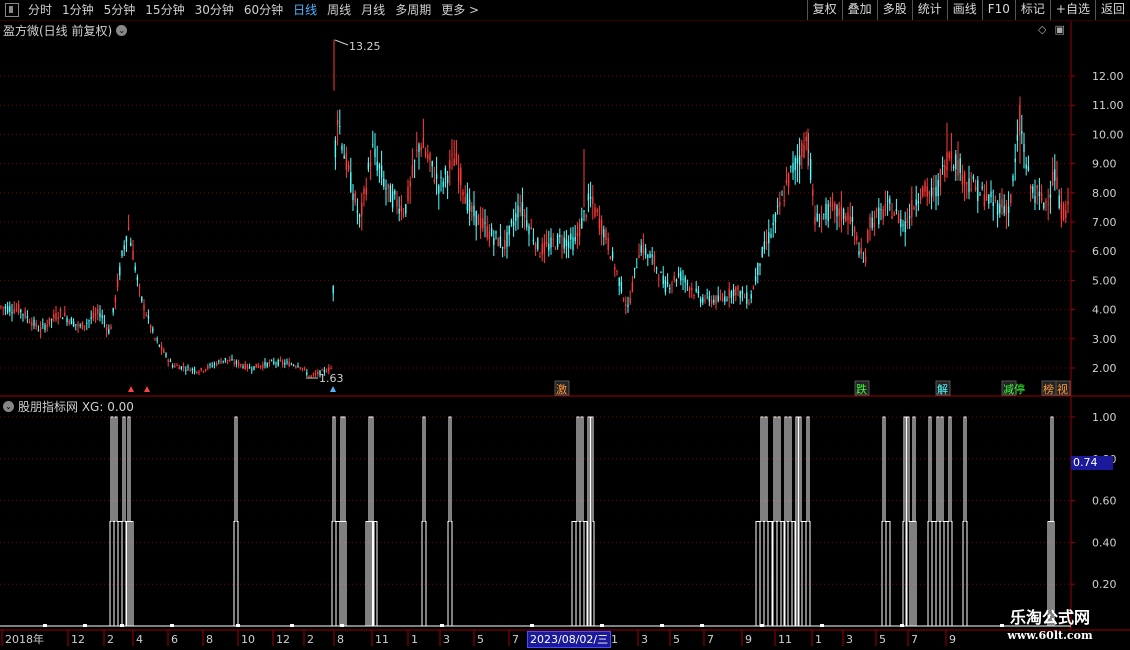 The image size is (1130, 650). What do you see at coordinates (1049, 617) in the screenshot?
I see `watermark-title: 乐淘公式网` at bounding box center [1049, 617].